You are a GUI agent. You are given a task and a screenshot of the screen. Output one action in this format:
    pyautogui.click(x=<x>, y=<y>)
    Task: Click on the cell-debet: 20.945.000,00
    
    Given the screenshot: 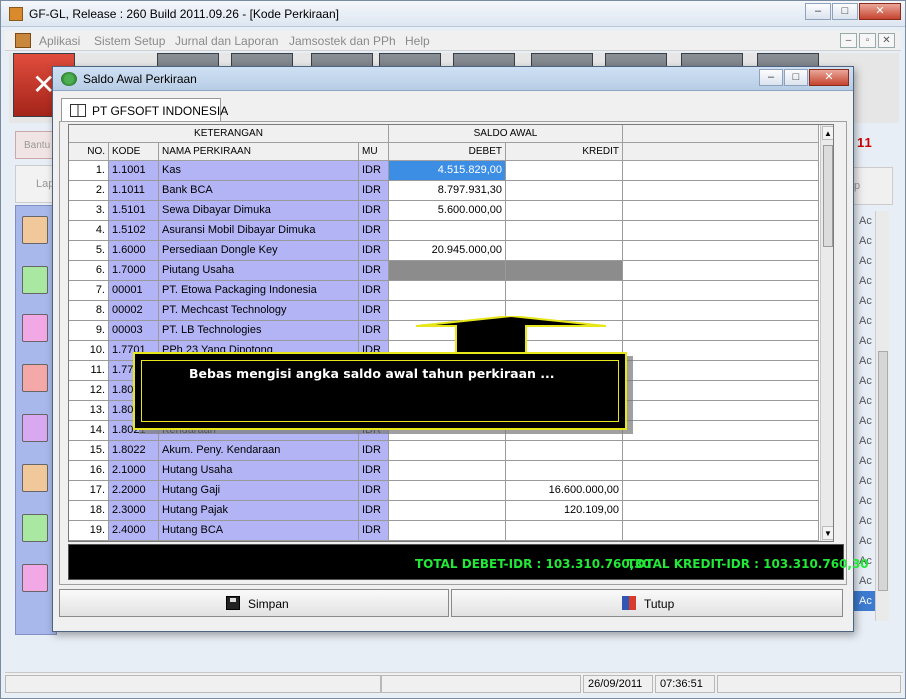 What is the action you would take?
    pyautogui.click(x=447, y=251)
    